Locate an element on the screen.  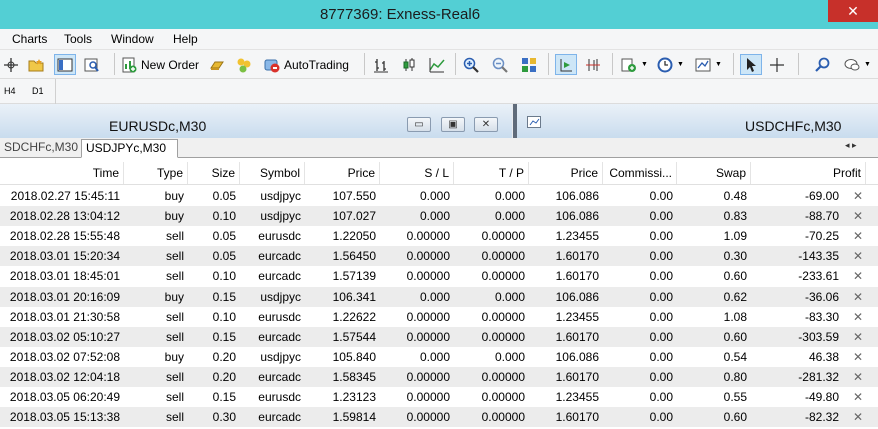
cell-current-price: 1.23455 is located at coordinates (577, 397).